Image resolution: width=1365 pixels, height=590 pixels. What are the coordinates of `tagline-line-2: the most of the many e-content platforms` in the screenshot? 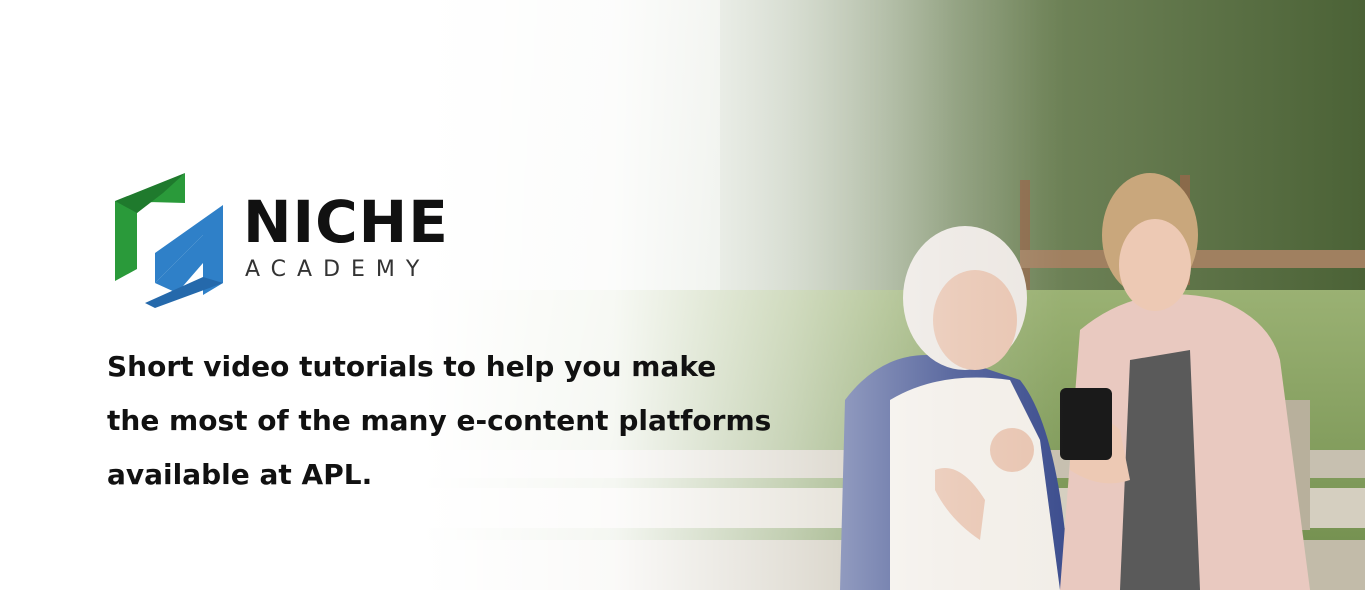 It's located at (439, 420).